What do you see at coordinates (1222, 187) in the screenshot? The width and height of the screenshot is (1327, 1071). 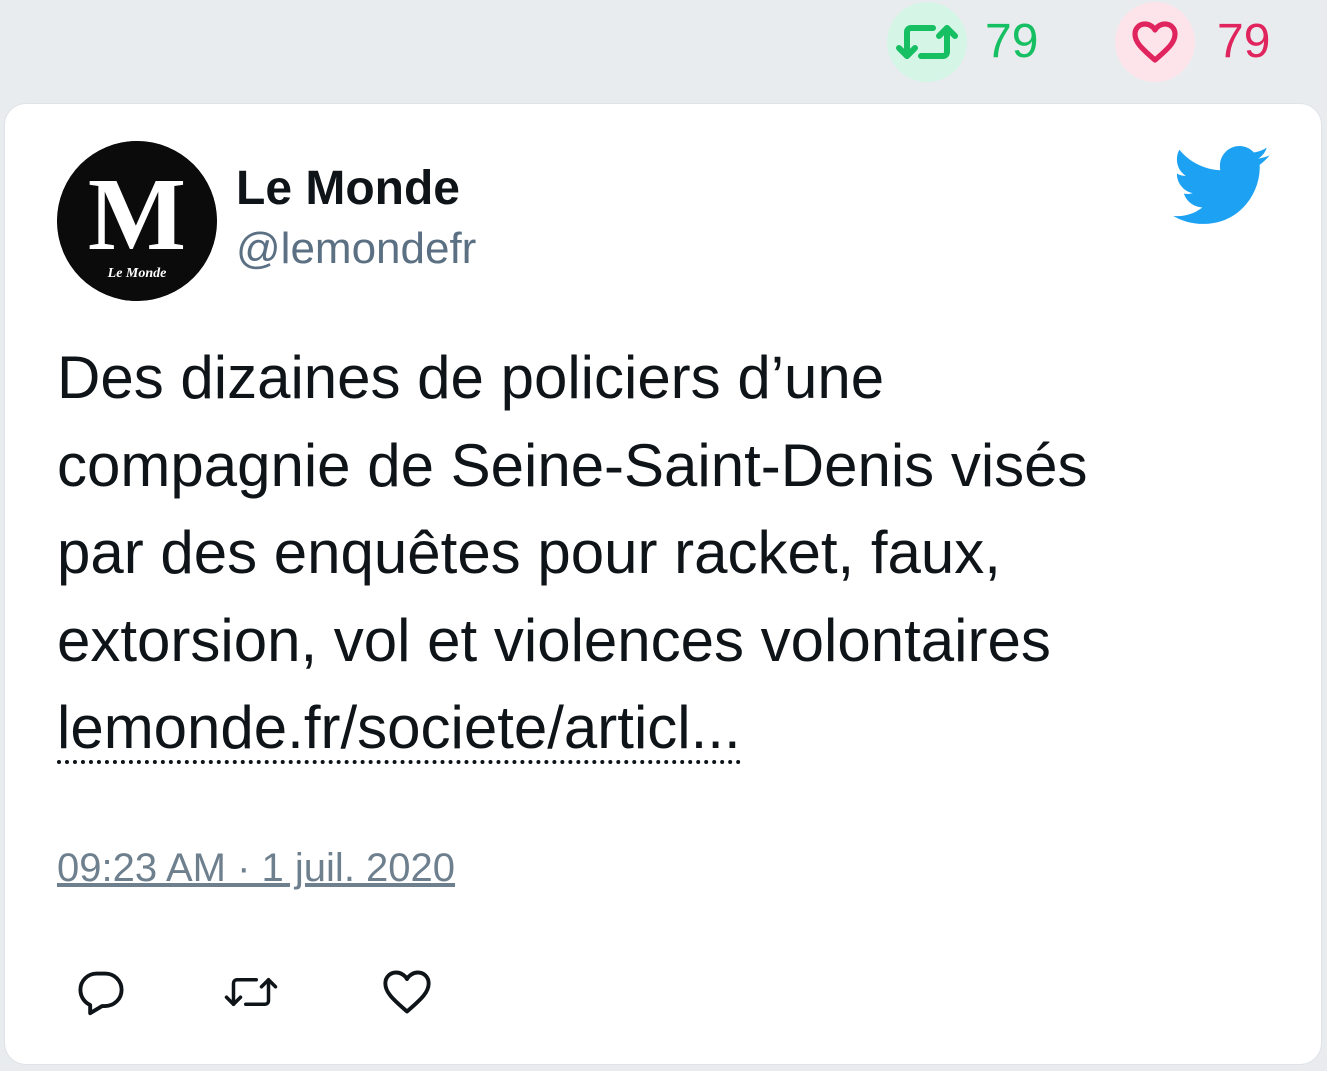 I see `twitter-bird-icon` at bounding box center [1222, 187].